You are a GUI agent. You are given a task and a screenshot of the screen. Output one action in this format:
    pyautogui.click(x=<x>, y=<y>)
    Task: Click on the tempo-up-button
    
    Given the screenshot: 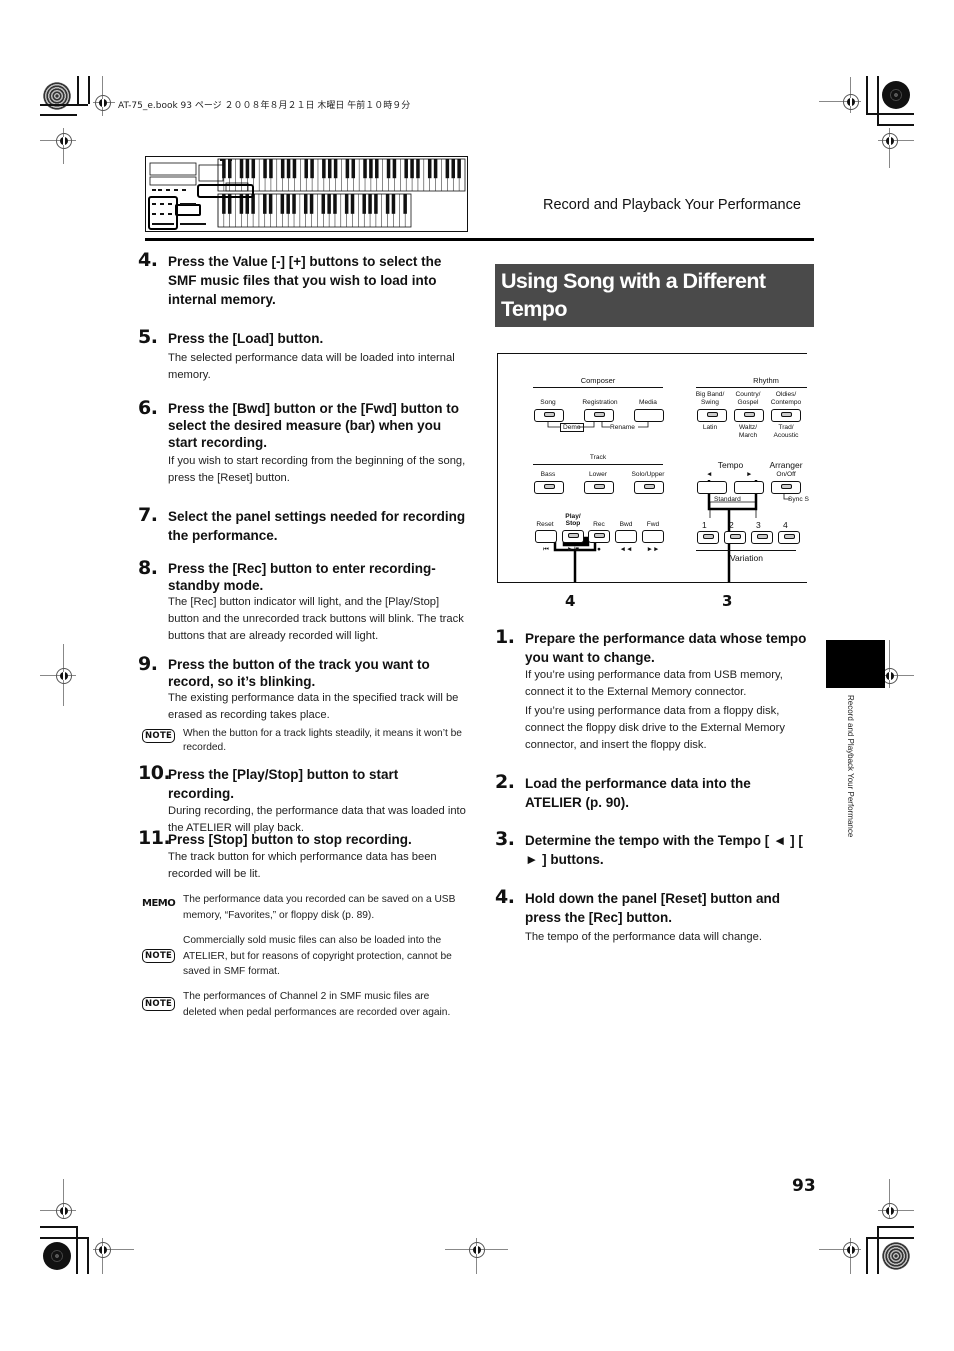 What is the action you would take?
    pyautogui.click(x=749, y=487)
    